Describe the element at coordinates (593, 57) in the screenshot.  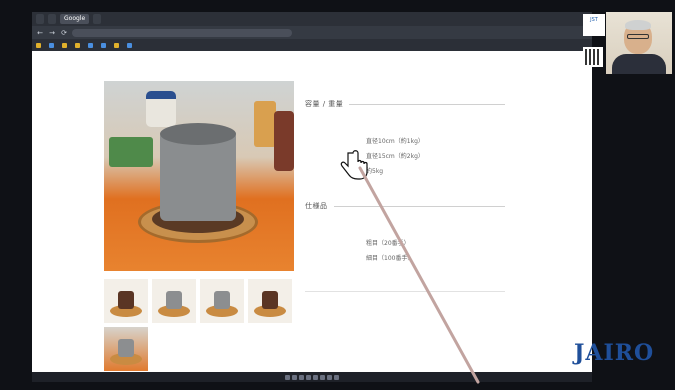
I see `qr-code` at that location.